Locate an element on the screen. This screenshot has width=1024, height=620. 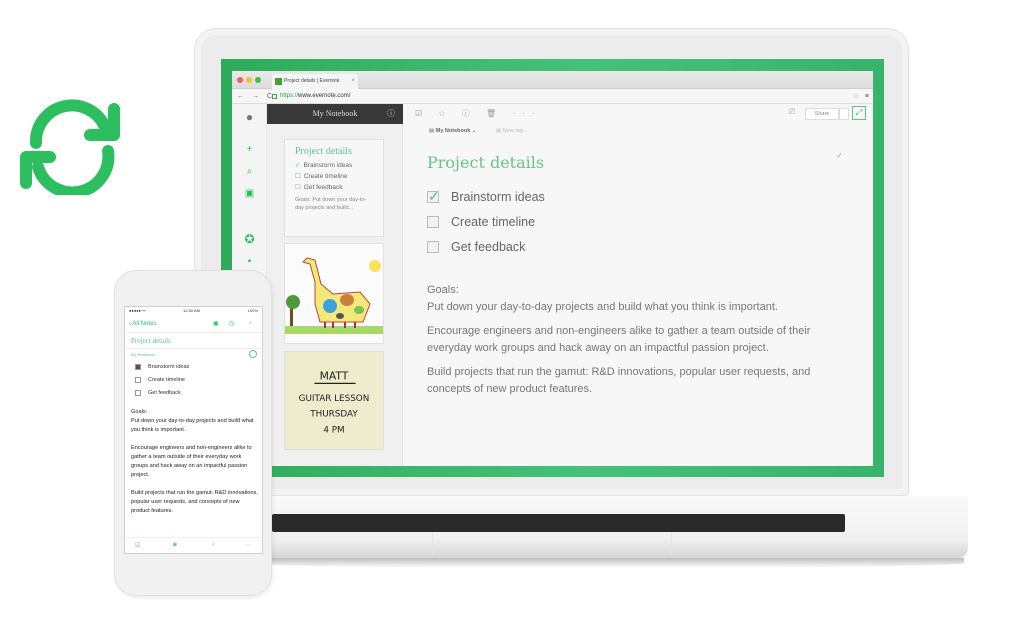
phone-checklist-item: Get feedback is located at coordinates (162, 394).